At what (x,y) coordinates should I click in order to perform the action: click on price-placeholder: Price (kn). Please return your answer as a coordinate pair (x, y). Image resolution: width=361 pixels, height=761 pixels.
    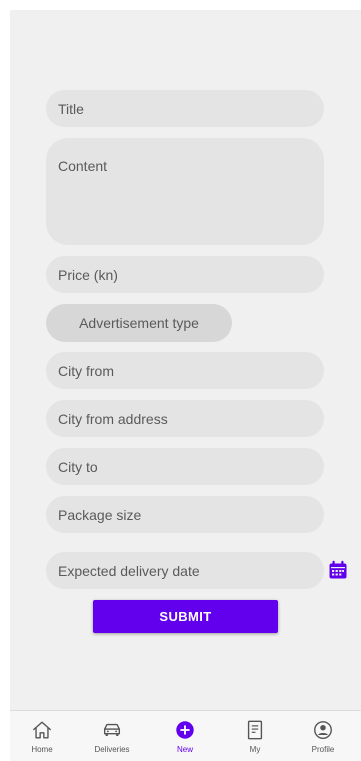
    Looking at the image, I should click on (88, 274).